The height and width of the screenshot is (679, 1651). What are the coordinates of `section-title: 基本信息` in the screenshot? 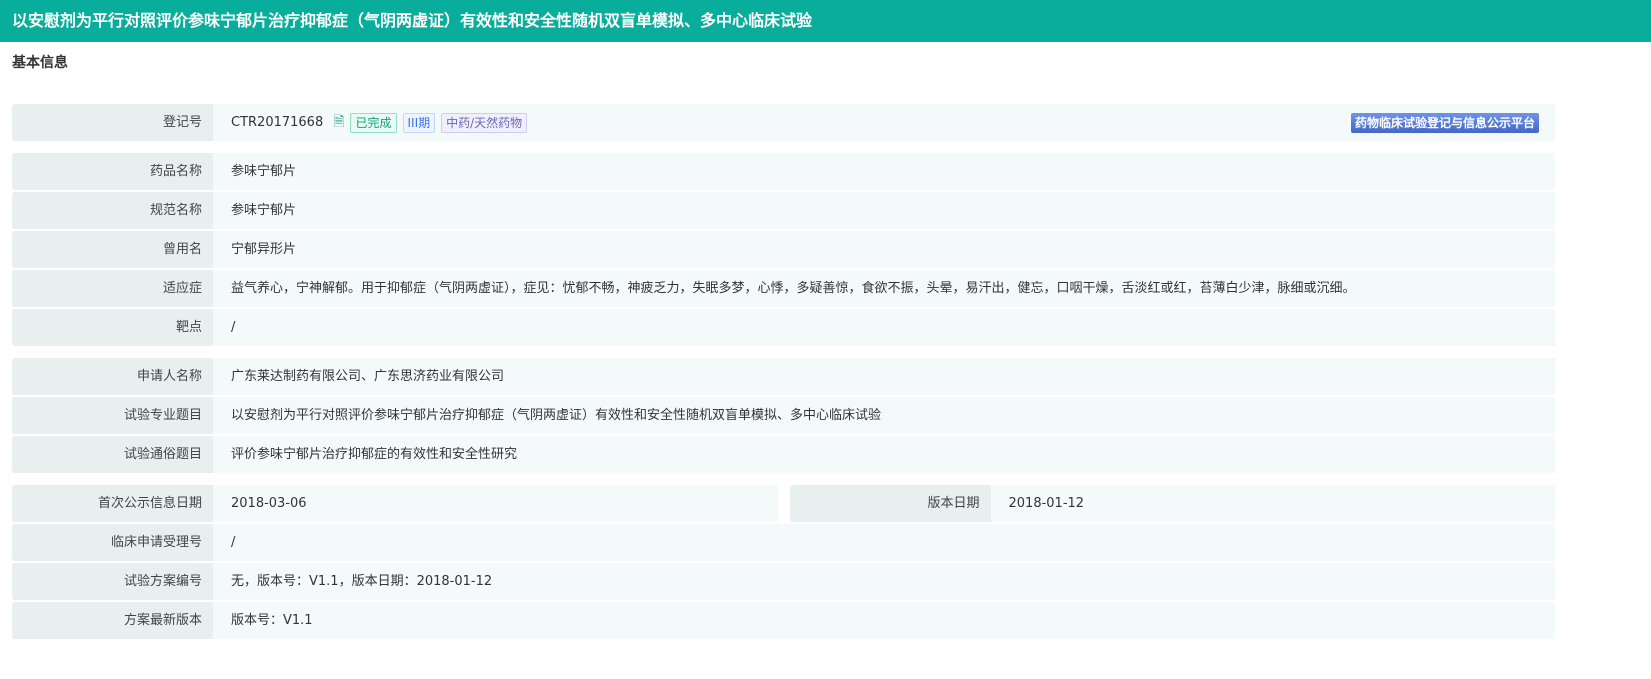 It's located at (40, 63).